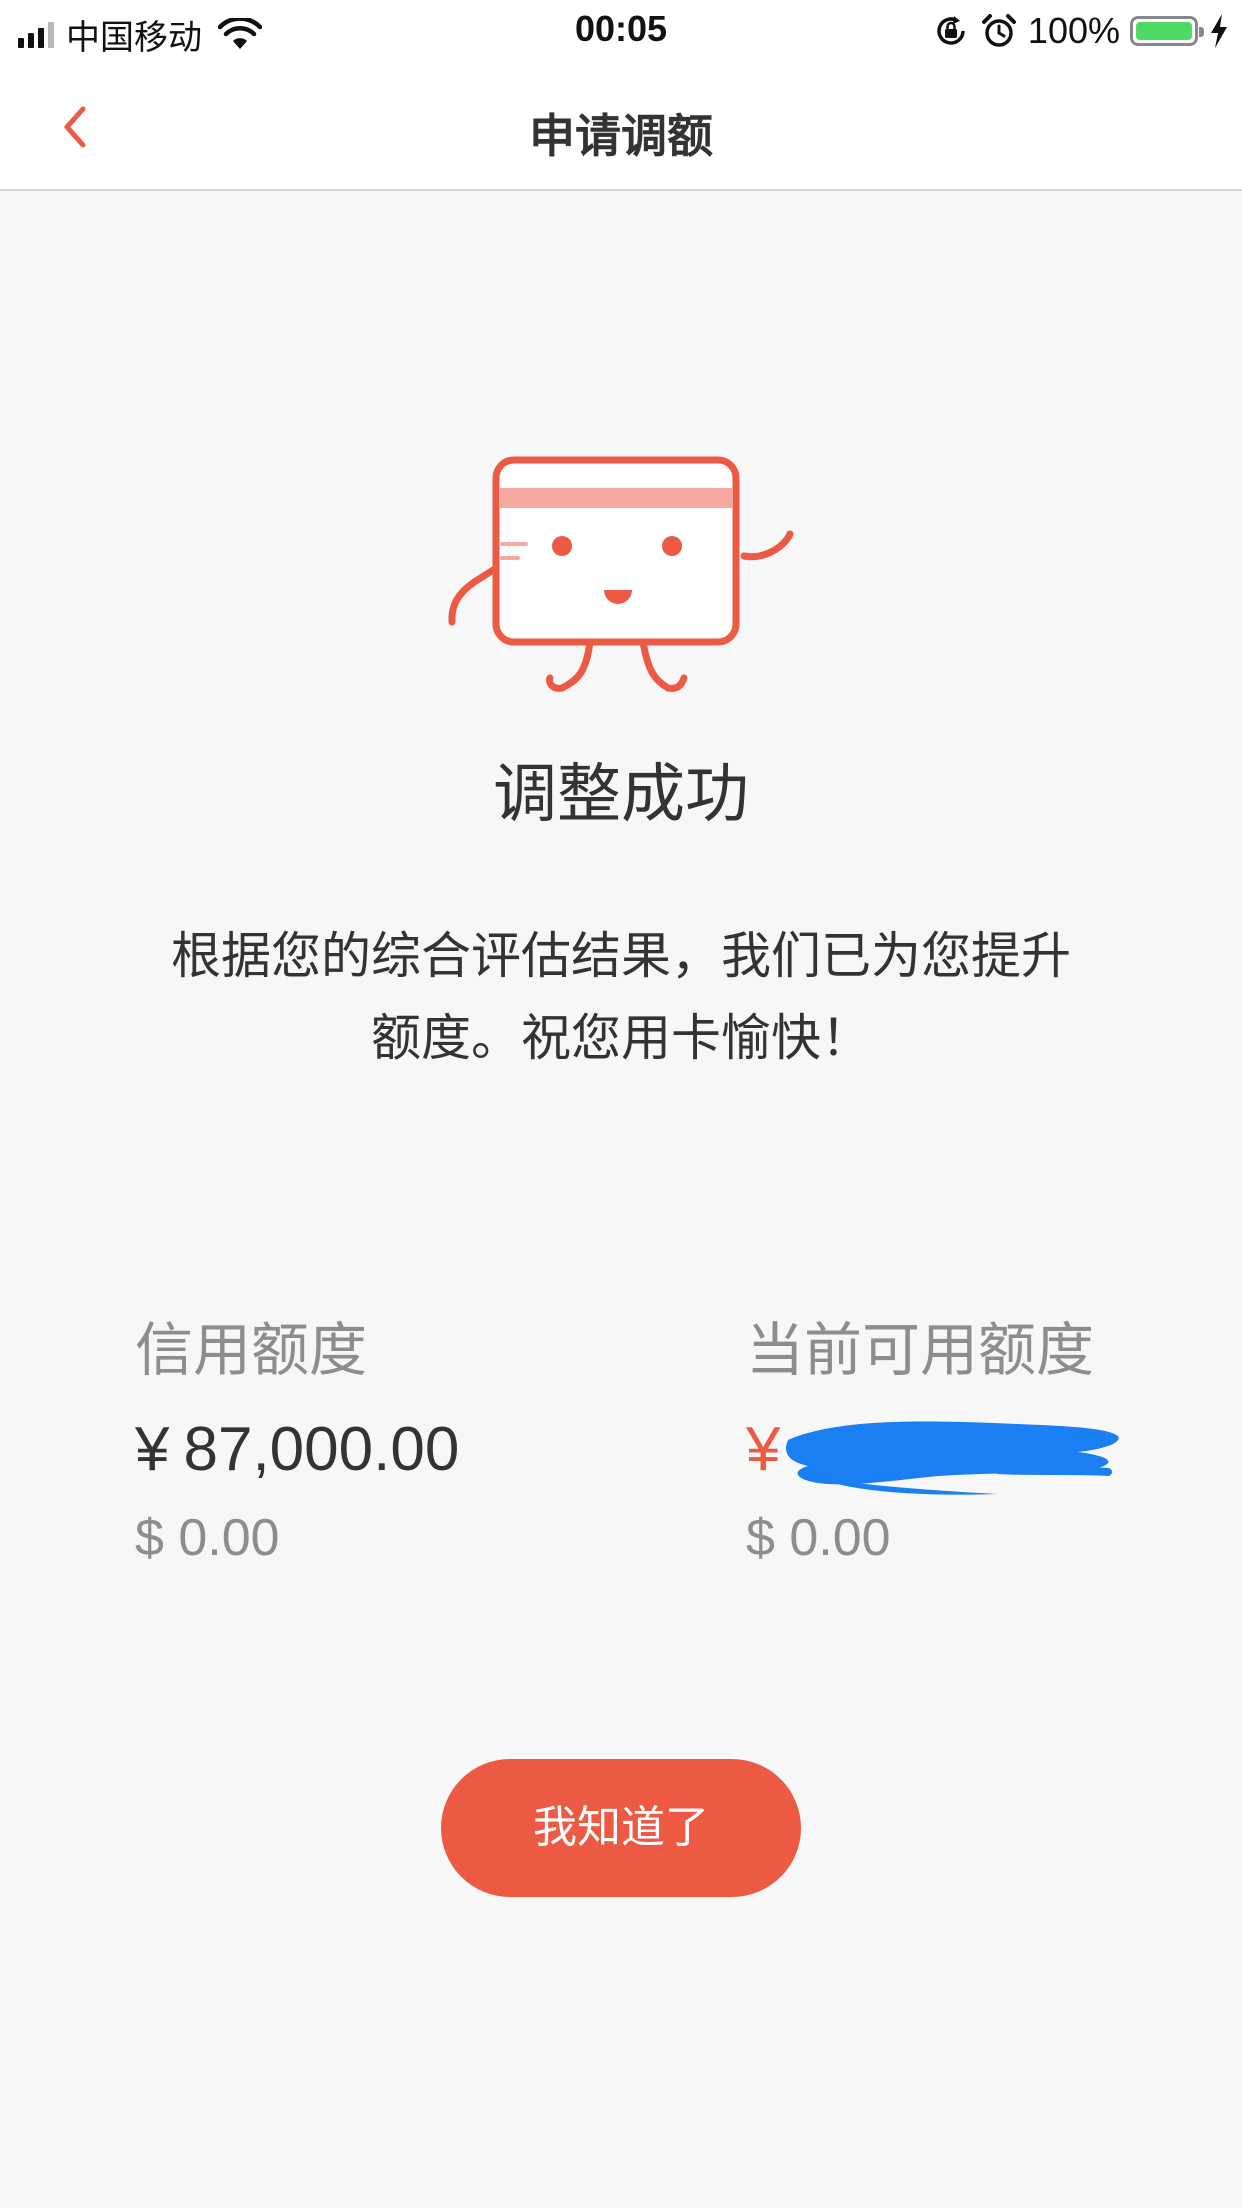 The image size is (1242, 2208). I want to click on redaction-scribble, so click(952, 1458).